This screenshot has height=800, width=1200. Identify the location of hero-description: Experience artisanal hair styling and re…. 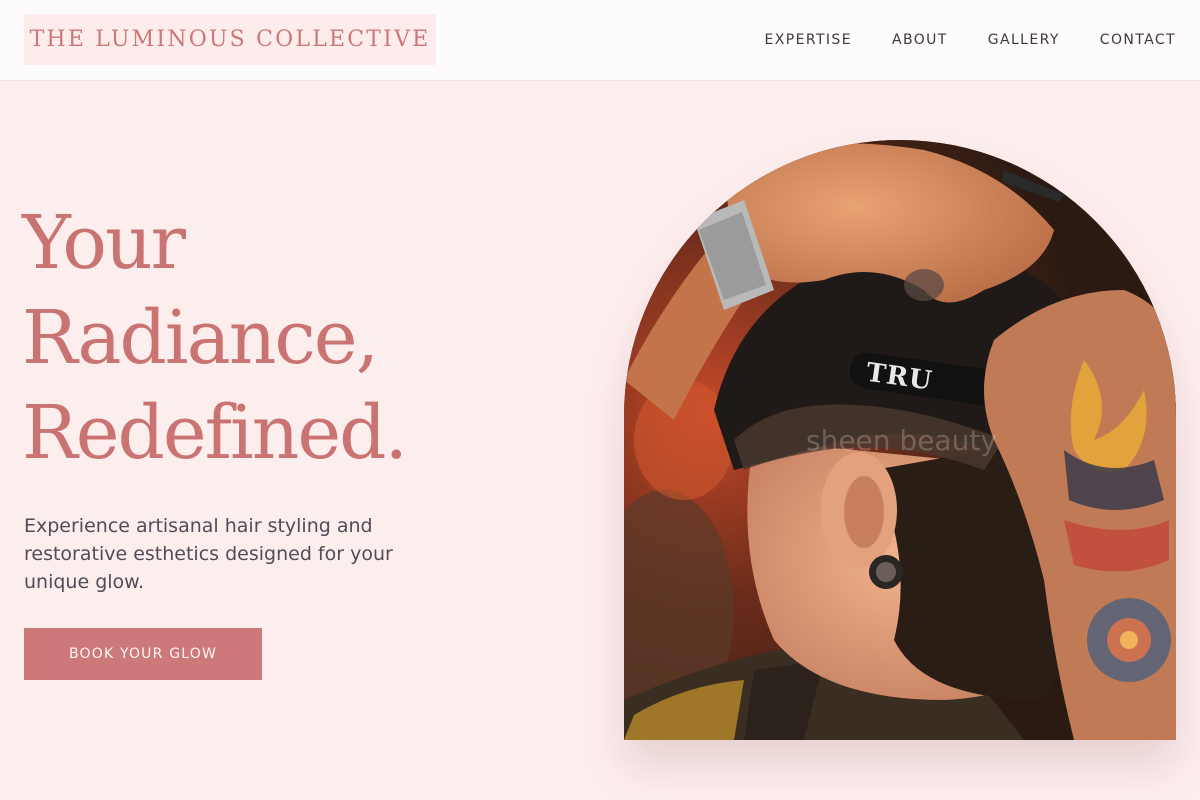
(208, 554).